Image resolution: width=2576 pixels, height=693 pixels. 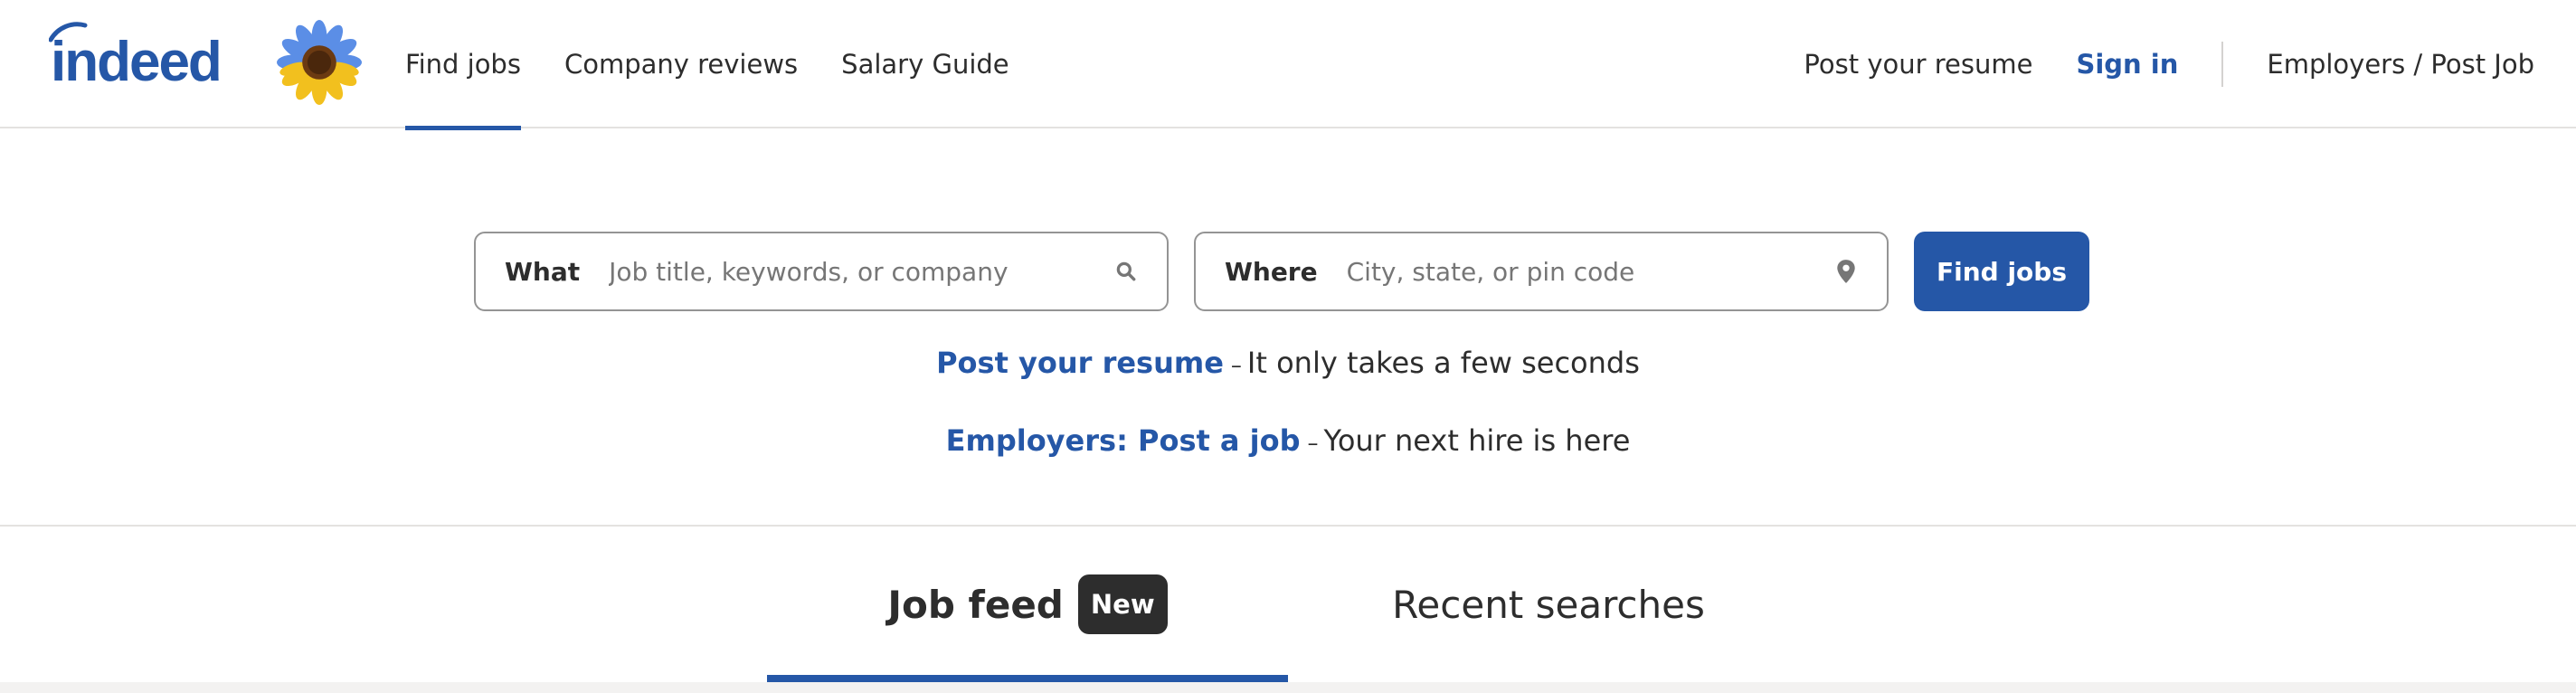 What do you see at coordinates (1288, 687) in the screenshot?
I see `feed-background-strip` at bounding box center [1288, 687].